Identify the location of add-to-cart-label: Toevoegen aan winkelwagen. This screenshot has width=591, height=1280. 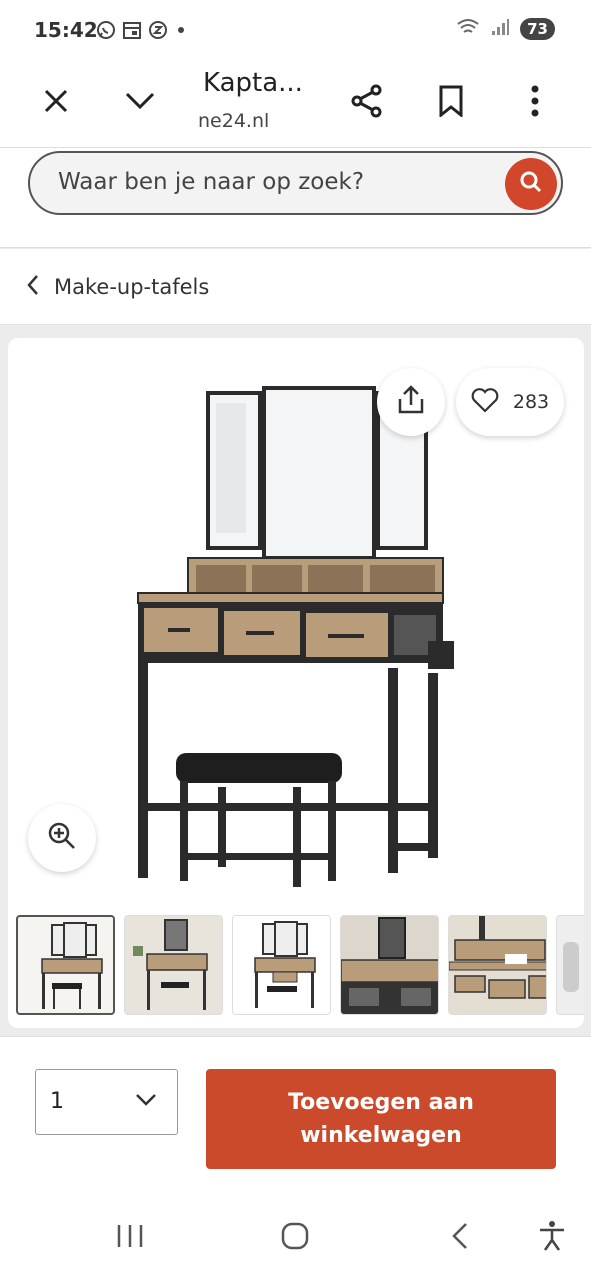
(381, 1119).